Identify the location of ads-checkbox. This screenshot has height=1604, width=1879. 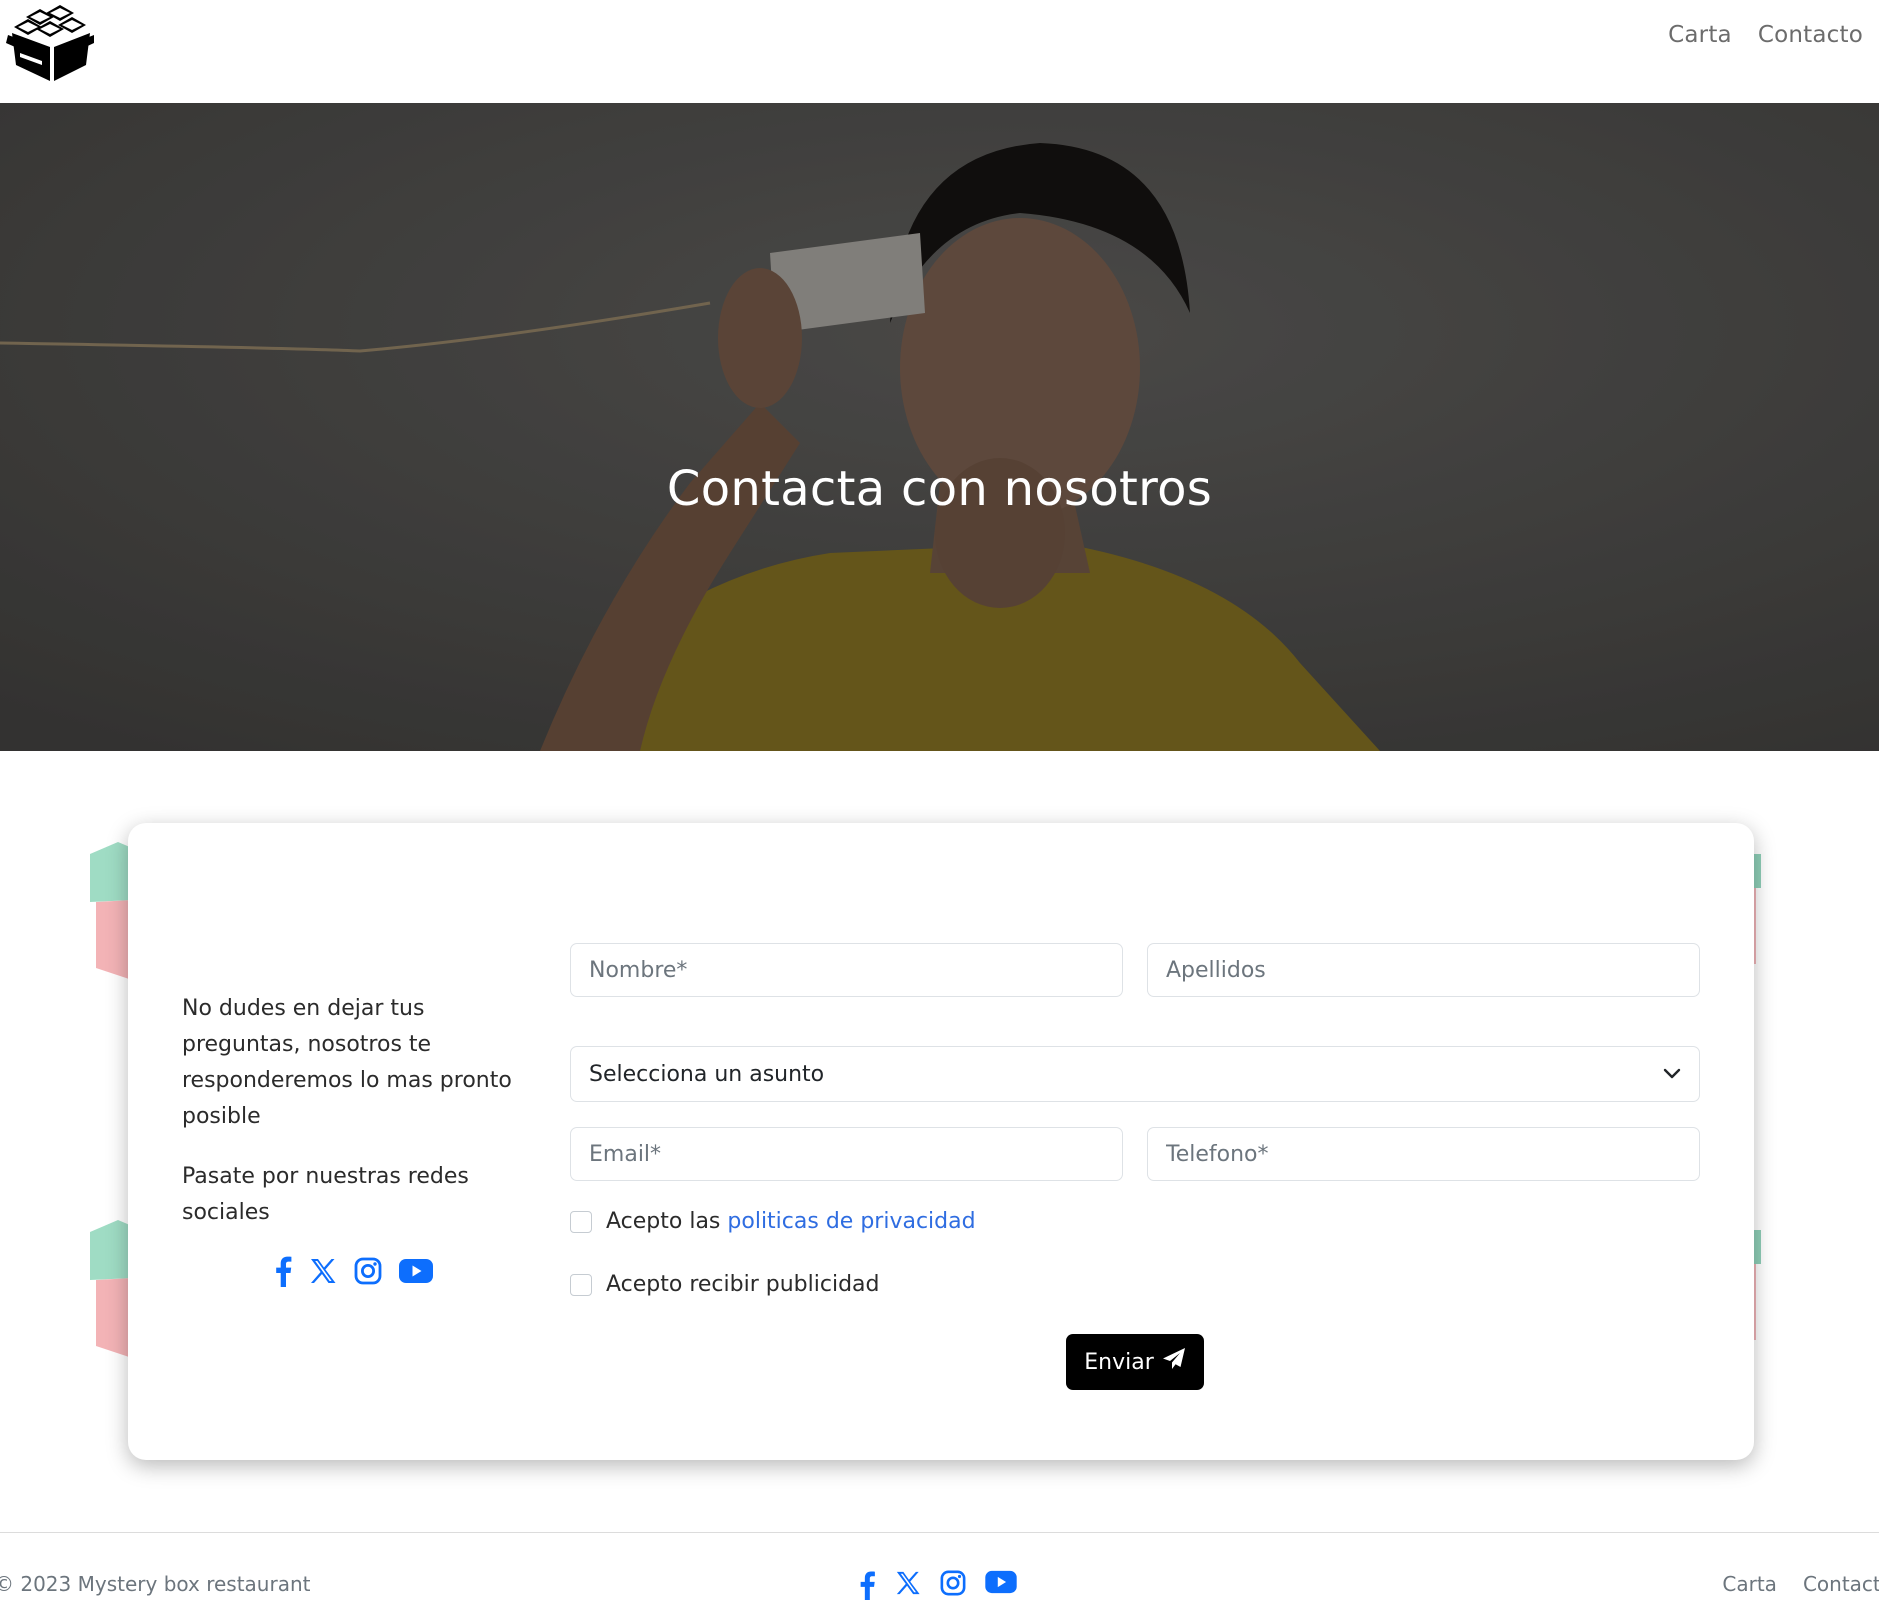
(581, 1284).